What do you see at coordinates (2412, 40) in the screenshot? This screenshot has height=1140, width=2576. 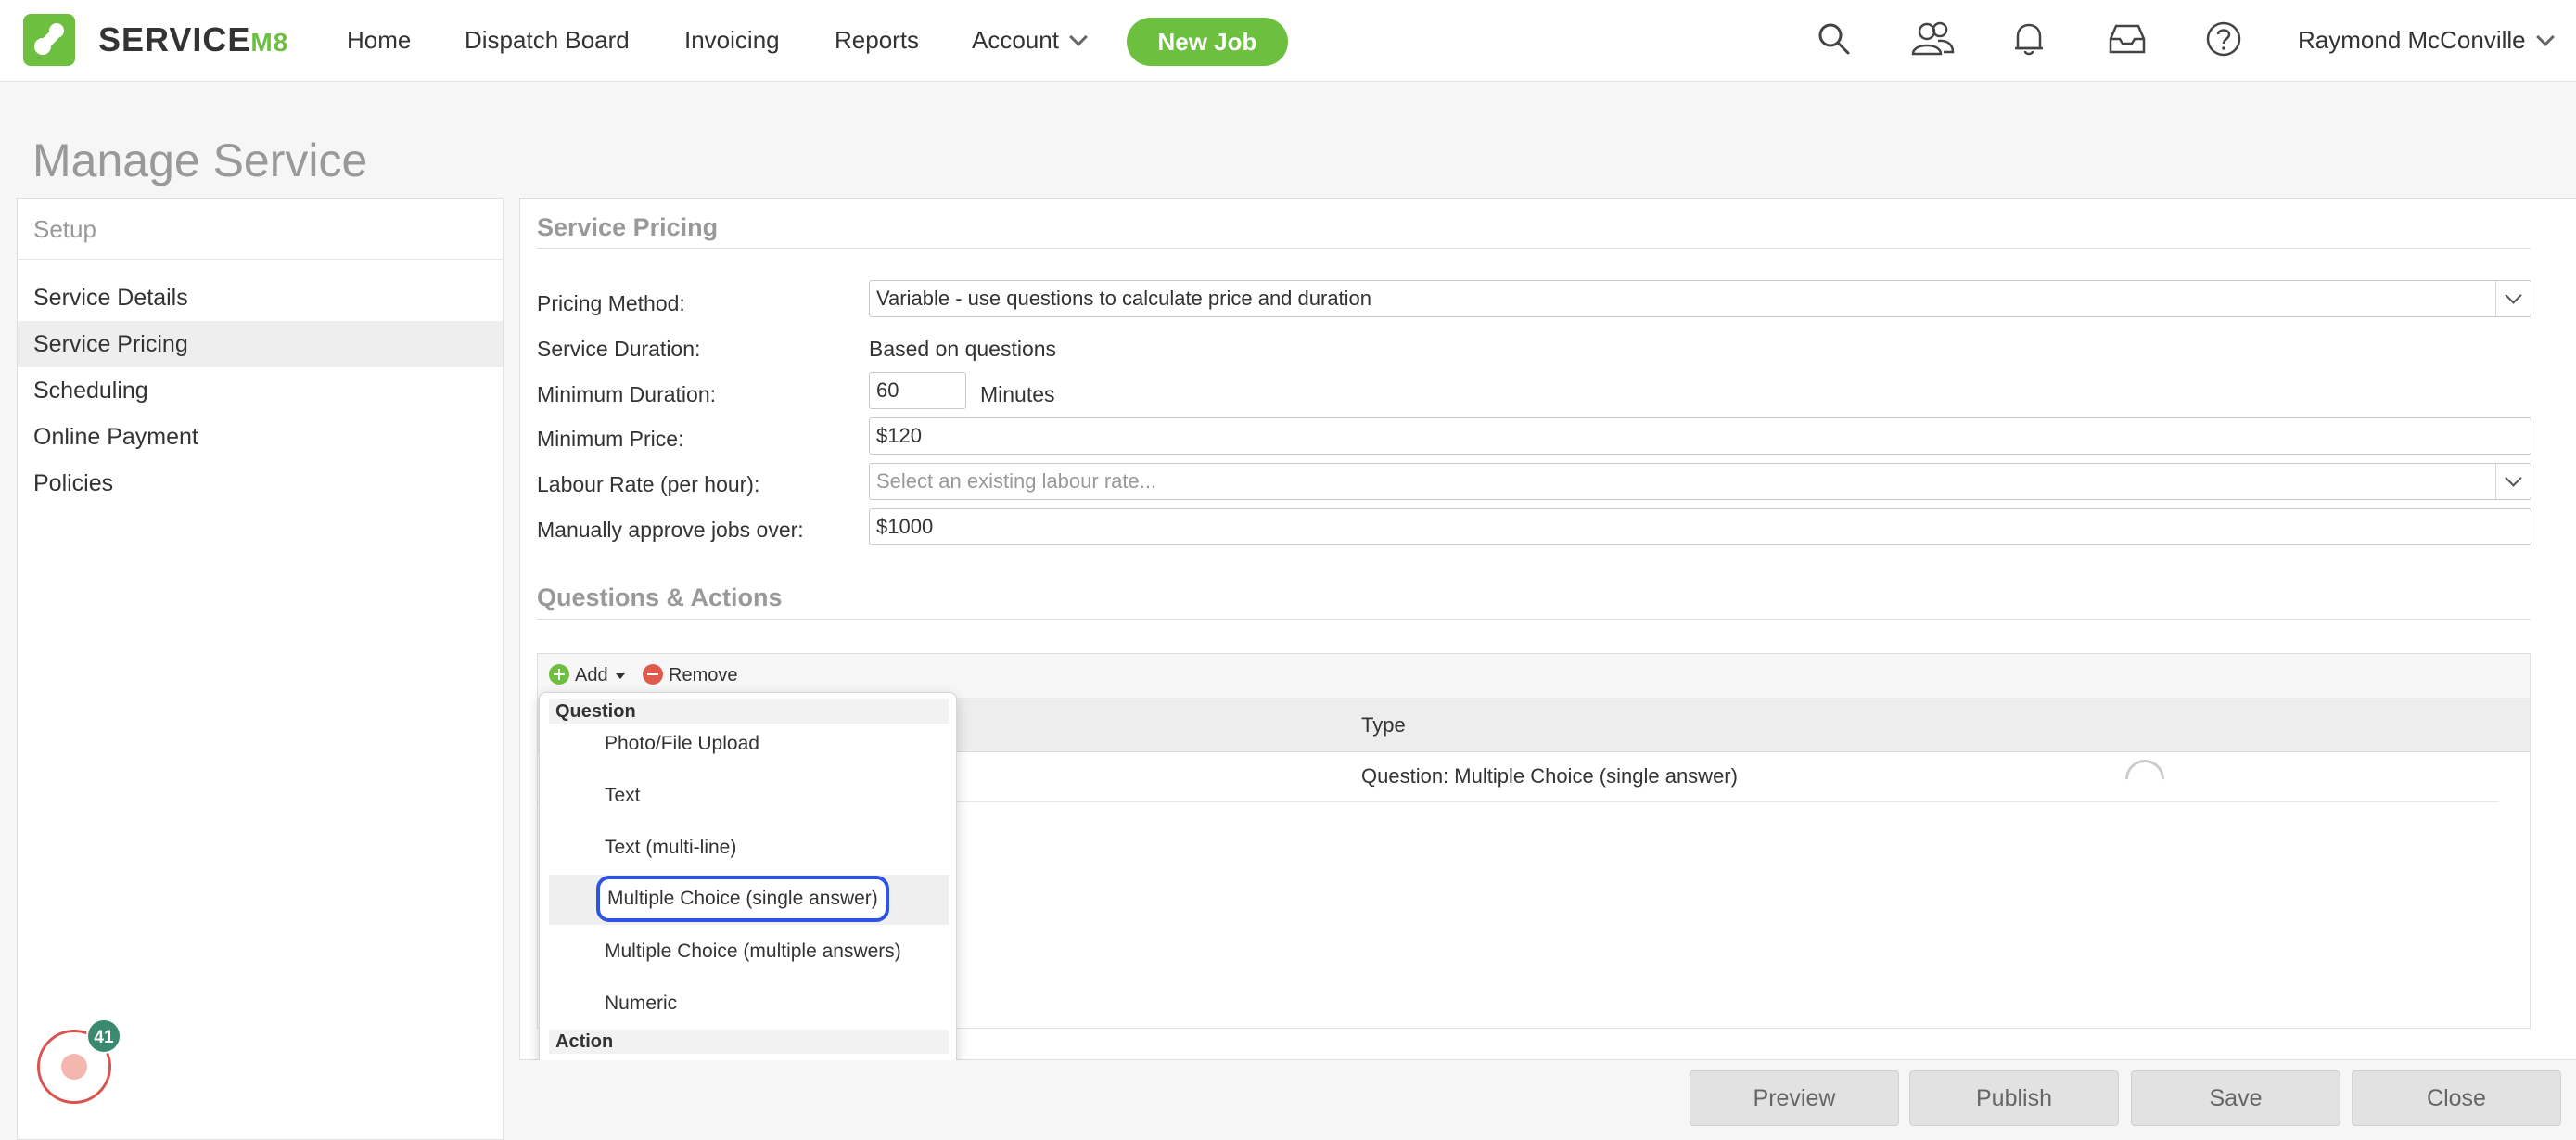 I see `user-name-label: Raymond McConville` at bounding box center [2412, 40].